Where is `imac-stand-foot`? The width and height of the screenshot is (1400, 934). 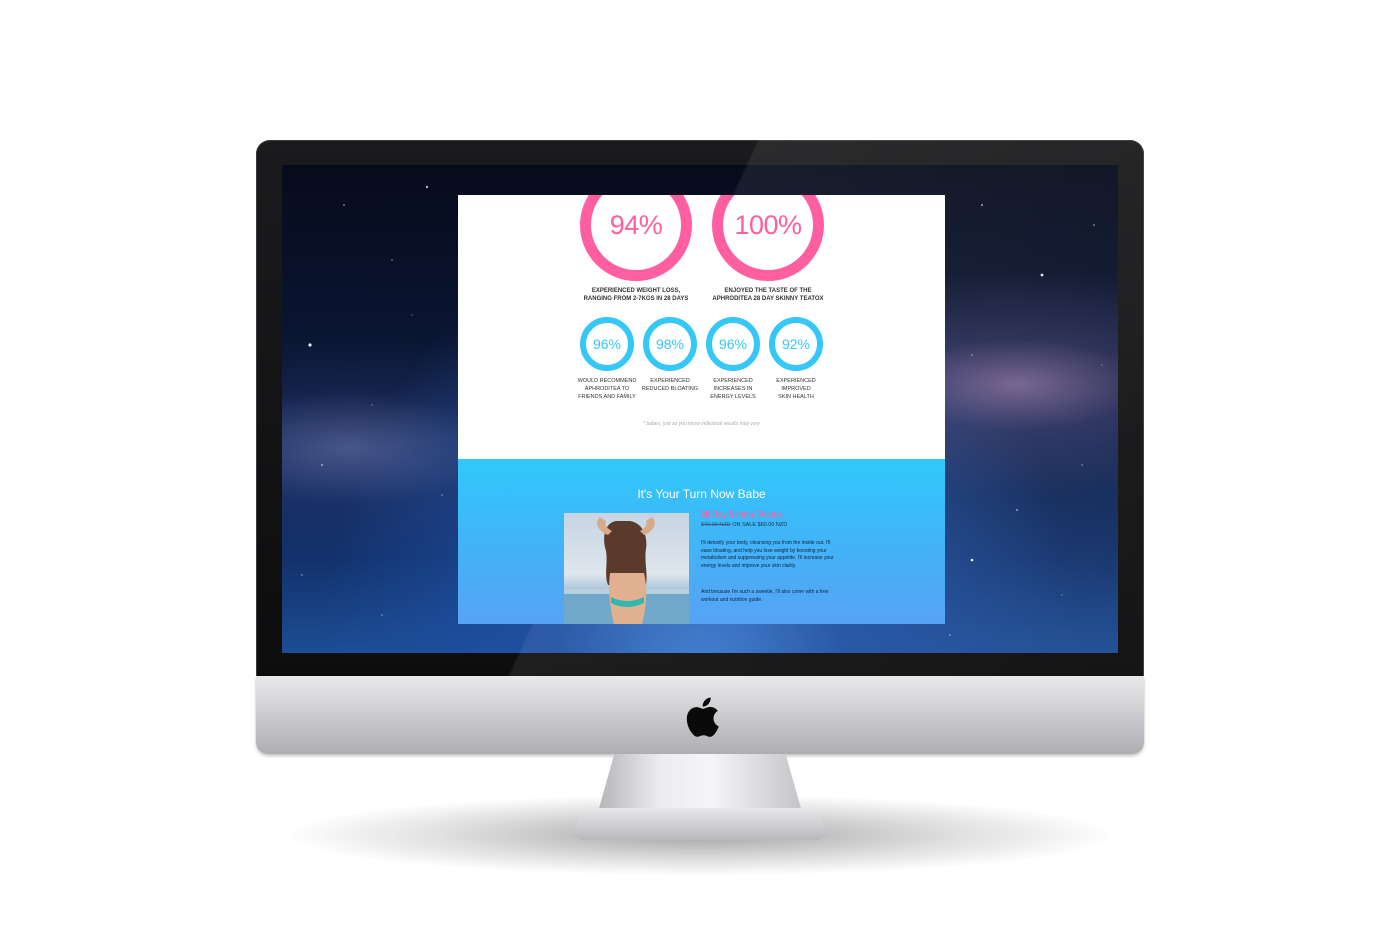 imac-stand-foot is located at coordinates (700, 824).